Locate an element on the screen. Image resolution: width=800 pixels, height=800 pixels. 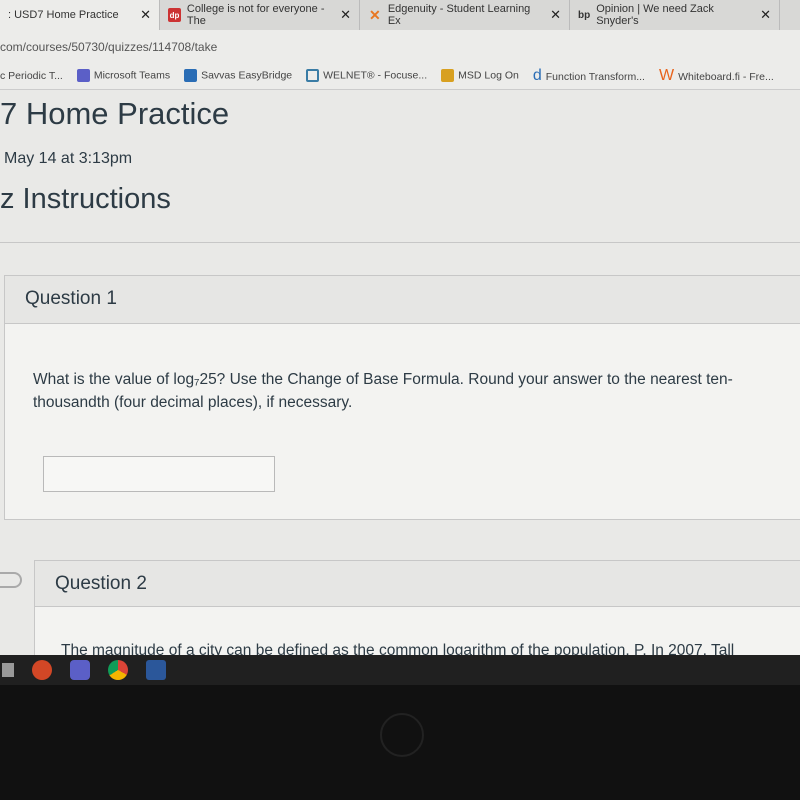
flag-icon is located at coordinates (11, 580).